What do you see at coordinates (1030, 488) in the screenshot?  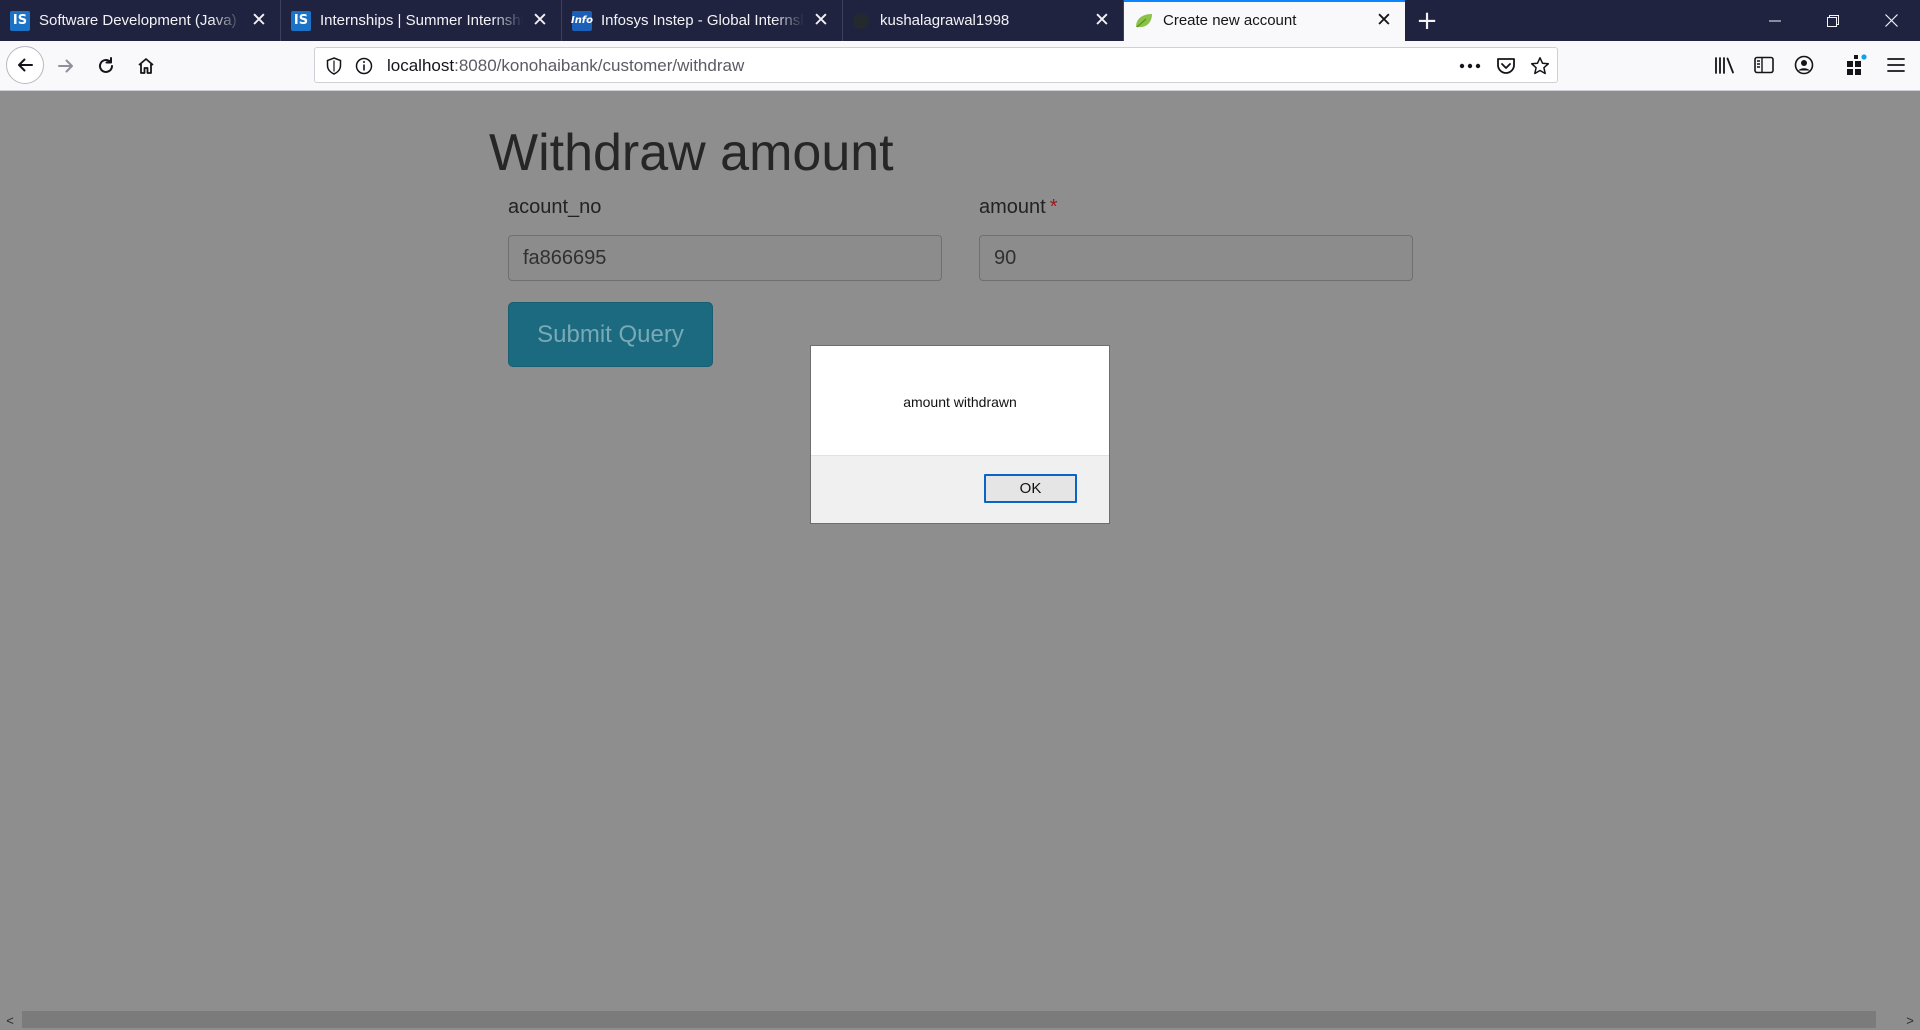 I see `ok-button: OK` at bounding box center [1030, 488].